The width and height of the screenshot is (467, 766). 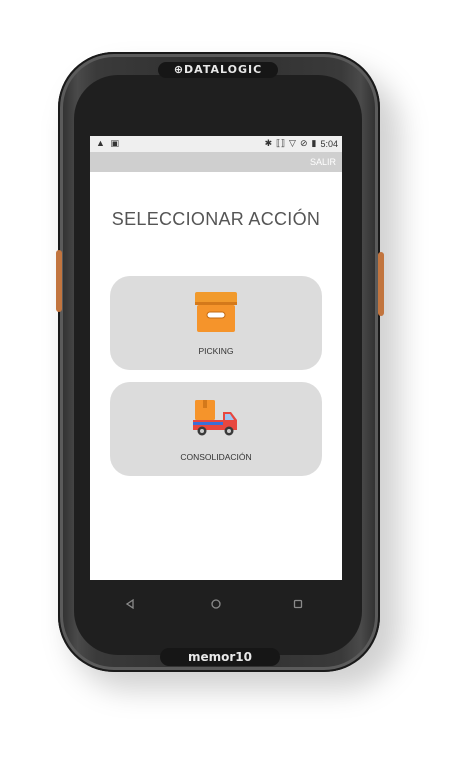 I want to click on page-title: SELECCIONAR ACCIÓN, so click(x=216, y=219).